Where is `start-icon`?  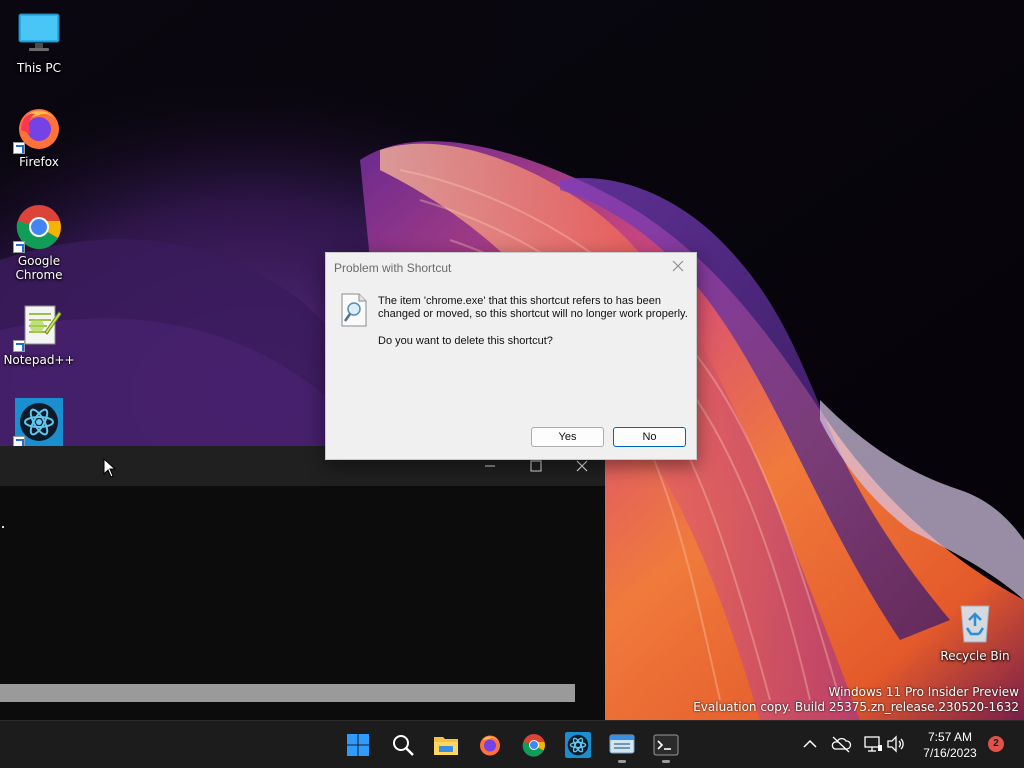 start-icon is located at coordinates (358, 745).